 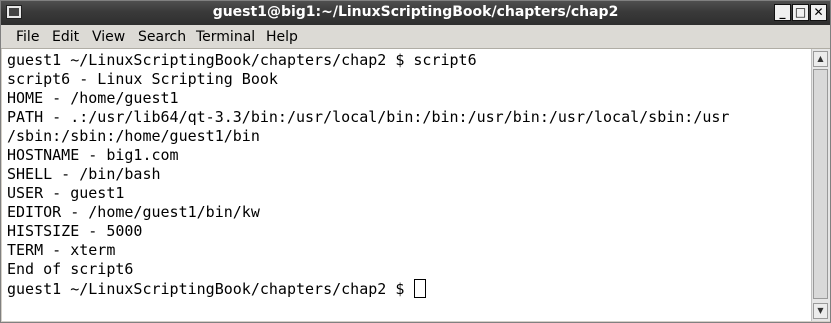 What do you see at coordinates (66, 193) in the screenshot?
I see `terminal-line: USER - guest1` at bounding box center [66, 193].